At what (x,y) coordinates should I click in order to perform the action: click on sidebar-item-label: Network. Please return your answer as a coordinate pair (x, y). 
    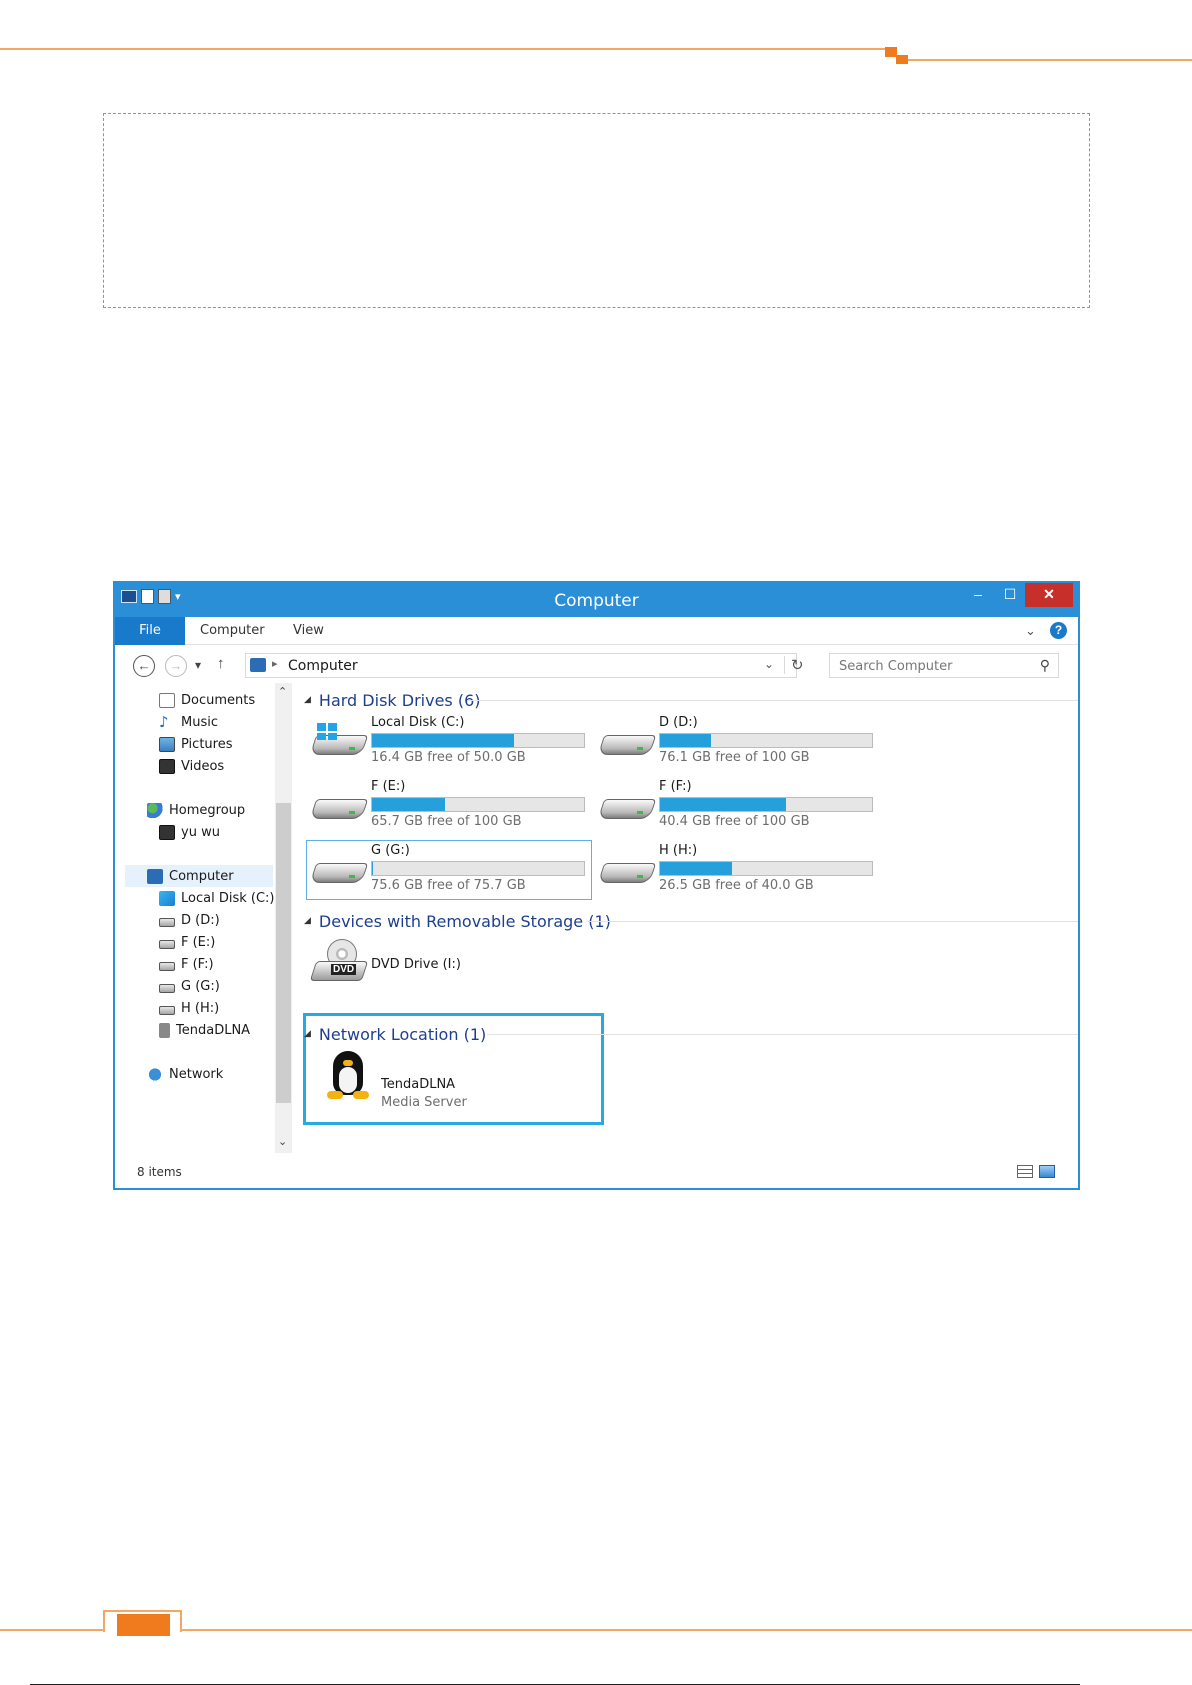
    Looking at the image, I should click on (196, 1074).